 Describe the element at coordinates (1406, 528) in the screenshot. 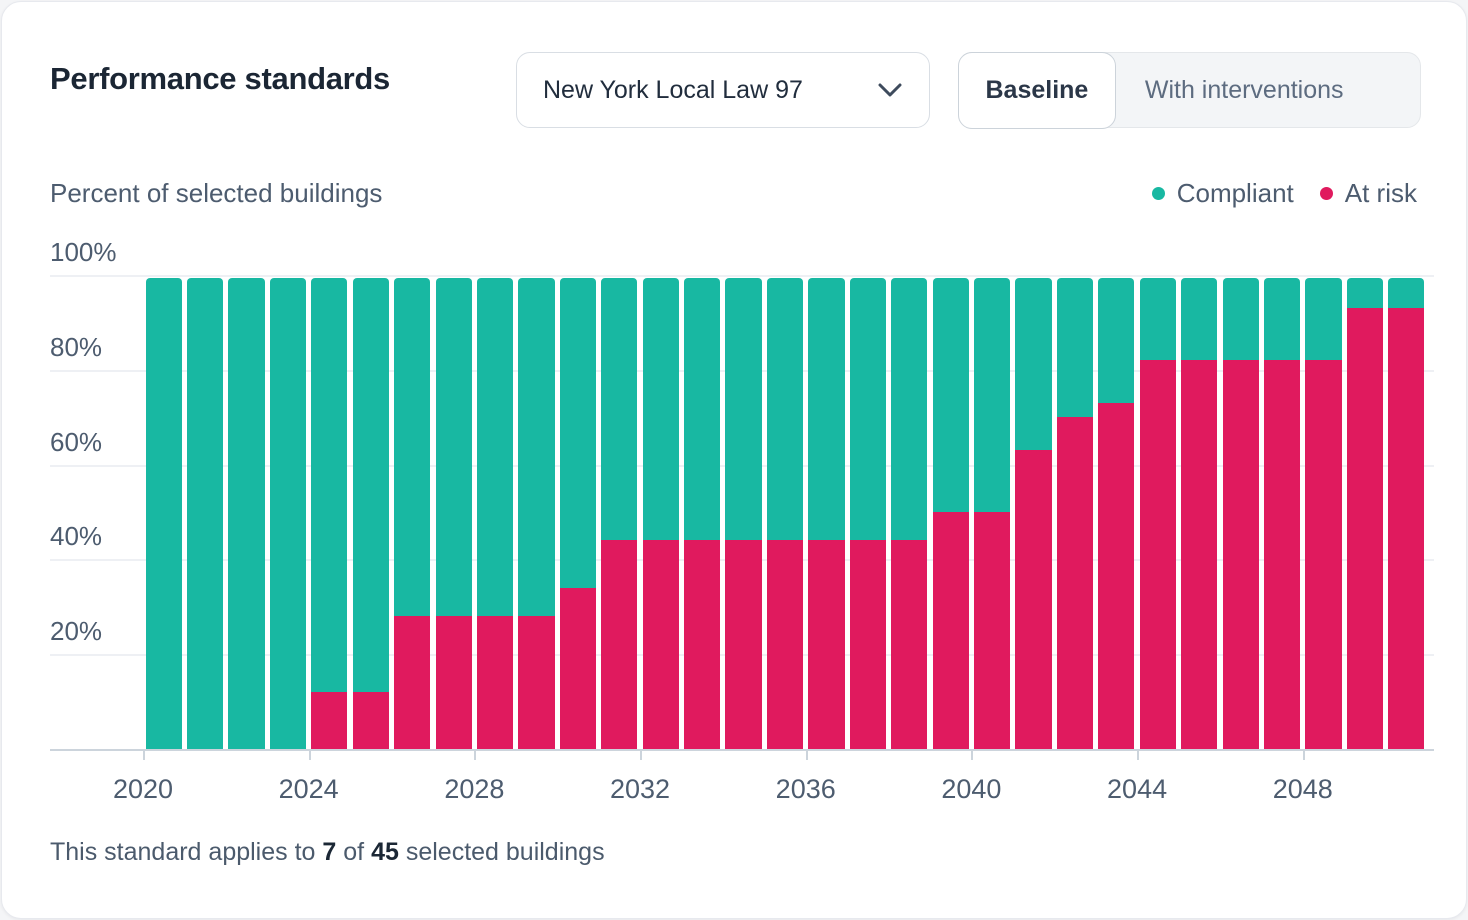

I see `bar-2050-at-risk` at that location.